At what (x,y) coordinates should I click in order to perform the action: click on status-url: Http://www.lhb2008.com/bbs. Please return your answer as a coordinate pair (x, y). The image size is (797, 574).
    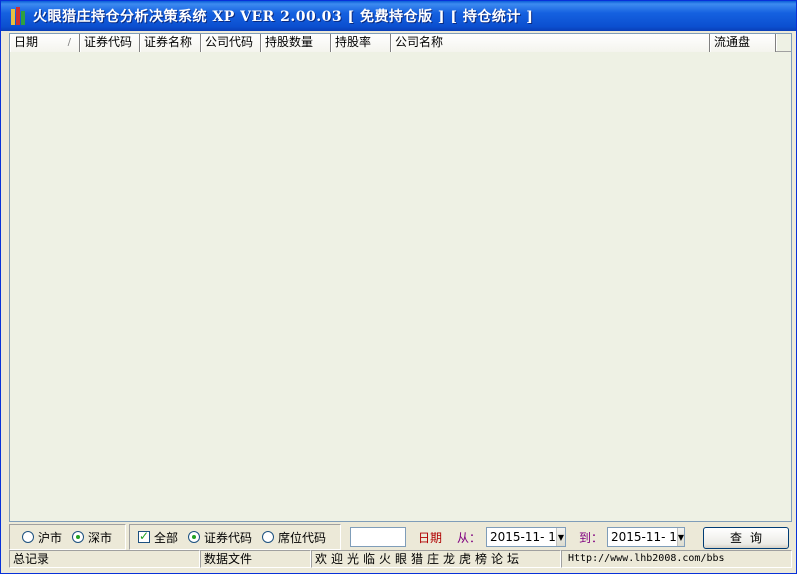
    Looking at the image, I should click on (676, 559).